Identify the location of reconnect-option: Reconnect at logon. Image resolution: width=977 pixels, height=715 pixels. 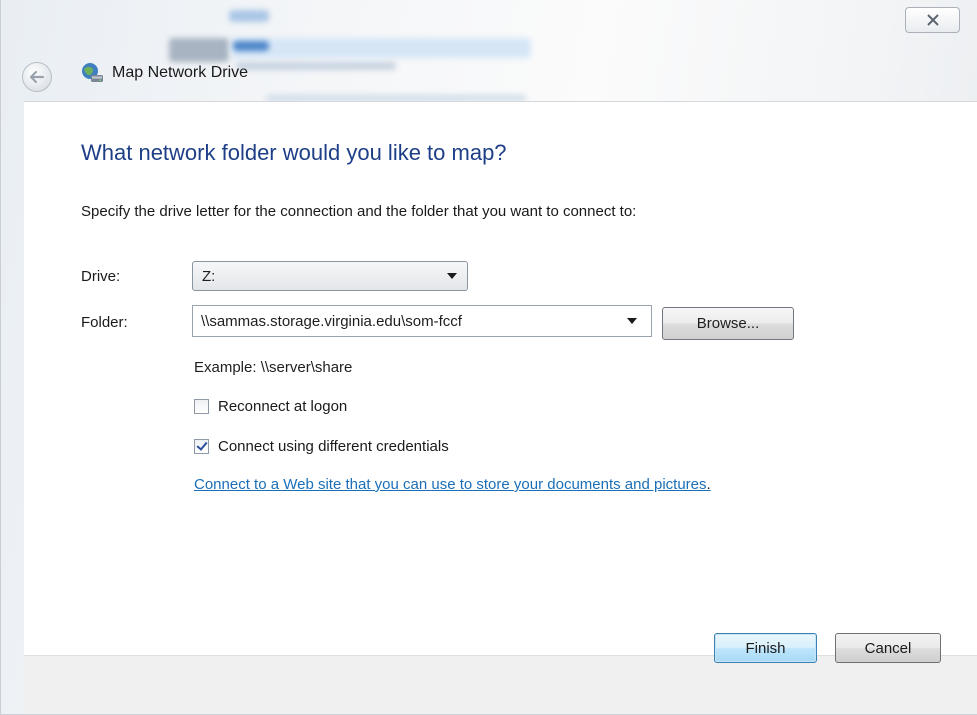
(270, 406).